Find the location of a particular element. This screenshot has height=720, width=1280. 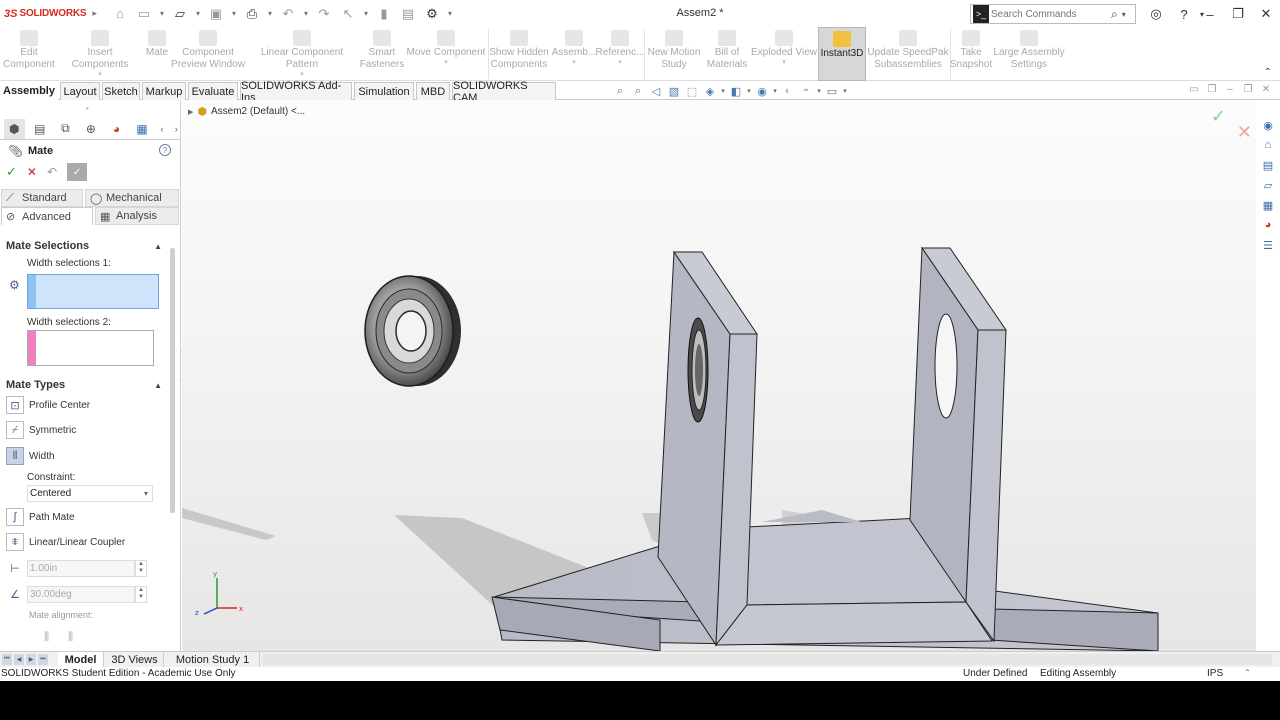

tab-assembly: Assembly is located at coordinates (29, 91).